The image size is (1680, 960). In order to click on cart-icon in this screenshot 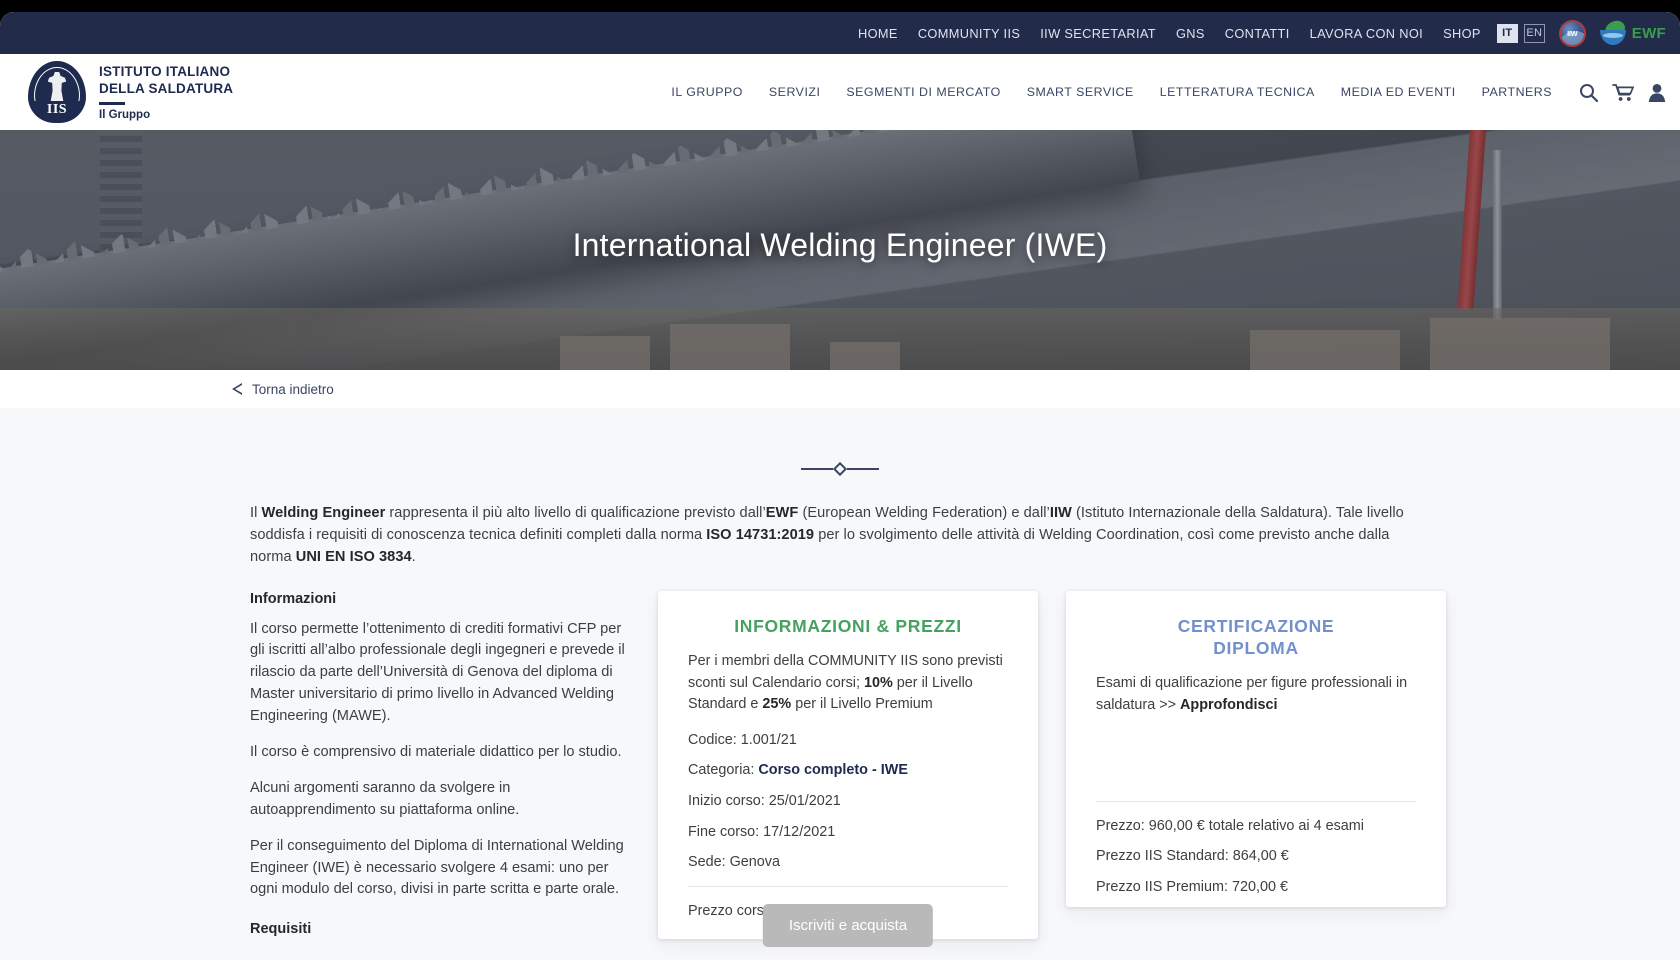, I will do `click(1623, 92)`.